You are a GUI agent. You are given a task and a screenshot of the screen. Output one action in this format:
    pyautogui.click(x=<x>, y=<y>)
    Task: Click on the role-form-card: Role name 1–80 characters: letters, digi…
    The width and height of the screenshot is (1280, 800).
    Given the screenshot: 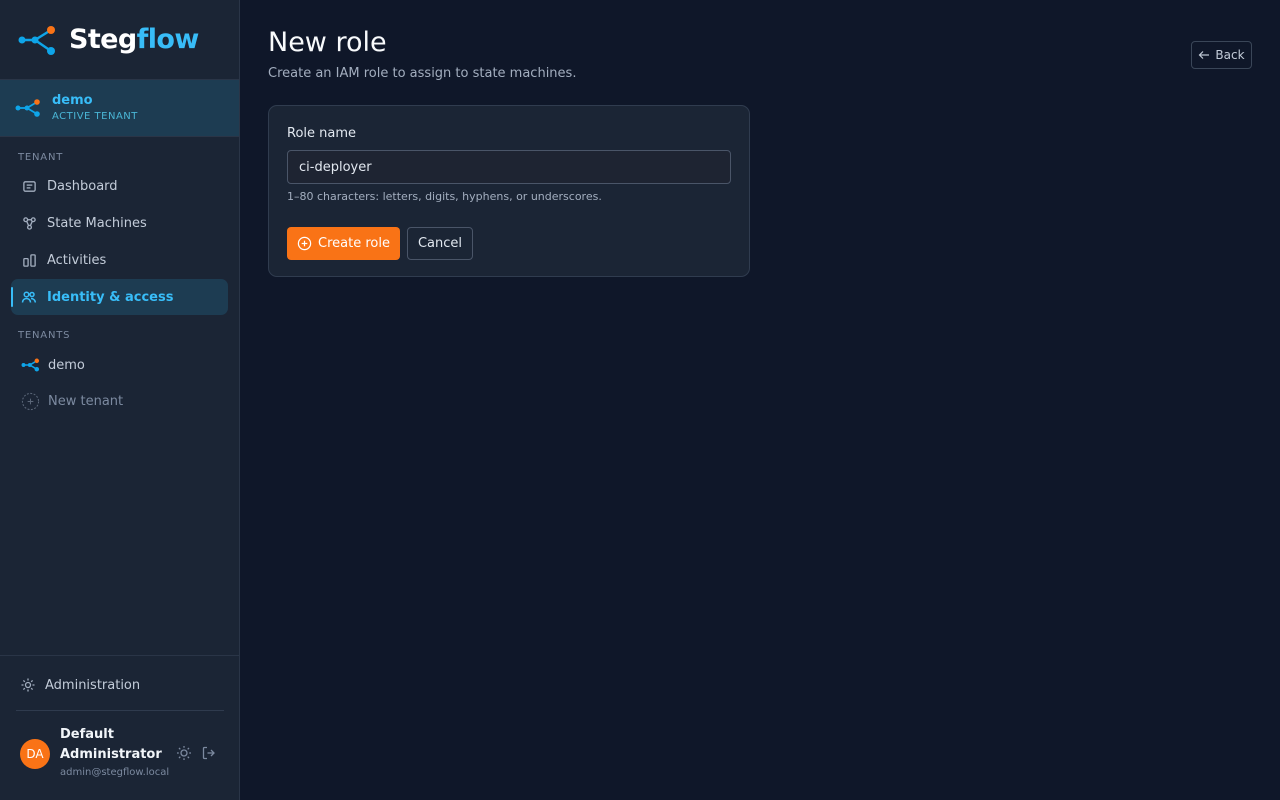 What is the action you would take?
    pyautogui.click(x=509, y=191)
    